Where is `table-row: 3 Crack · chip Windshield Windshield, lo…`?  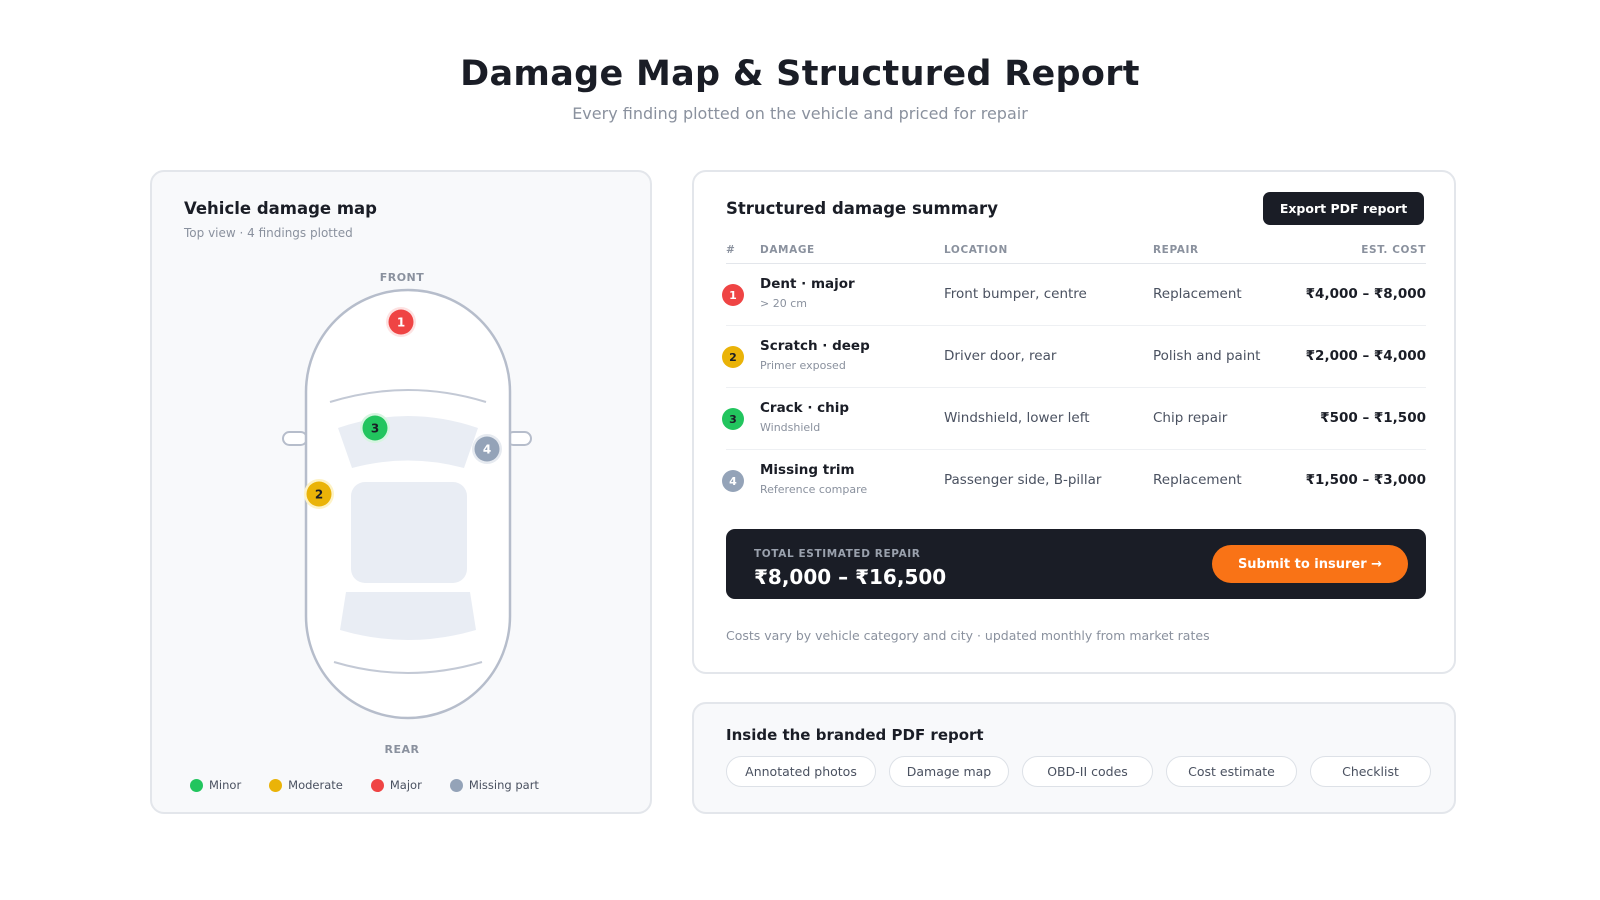
table-row: 3 Crack · chip Windshield Windshield, lo… is located at coordinates (1074, 419).